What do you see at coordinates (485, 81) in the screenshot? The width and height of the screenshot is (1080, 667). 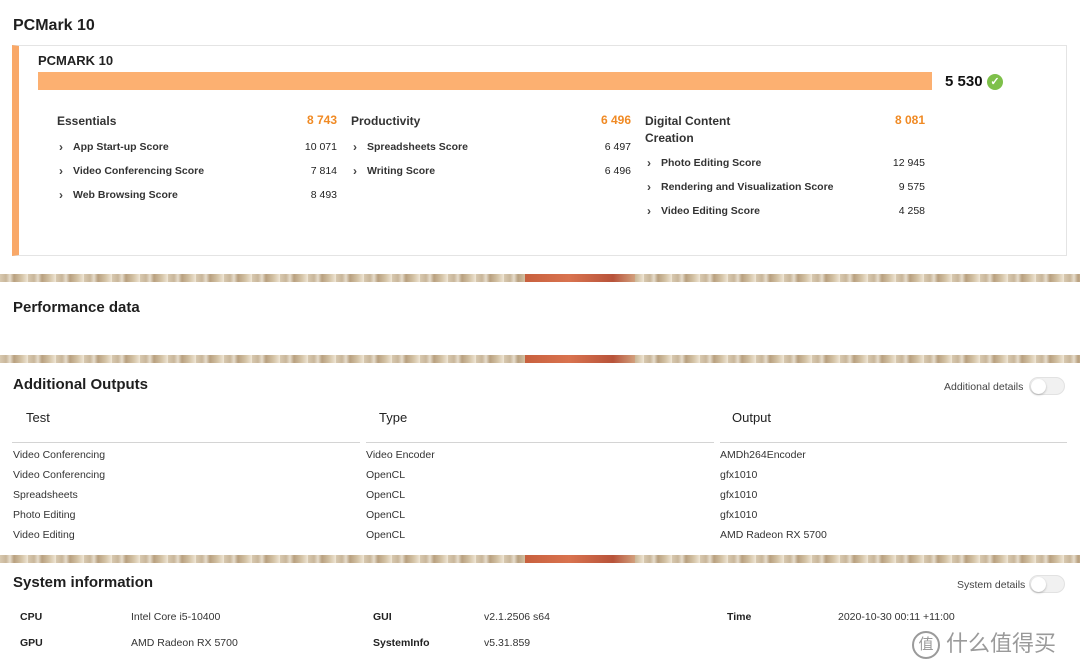 I see `score-bar` at bounding box center [485, 81].